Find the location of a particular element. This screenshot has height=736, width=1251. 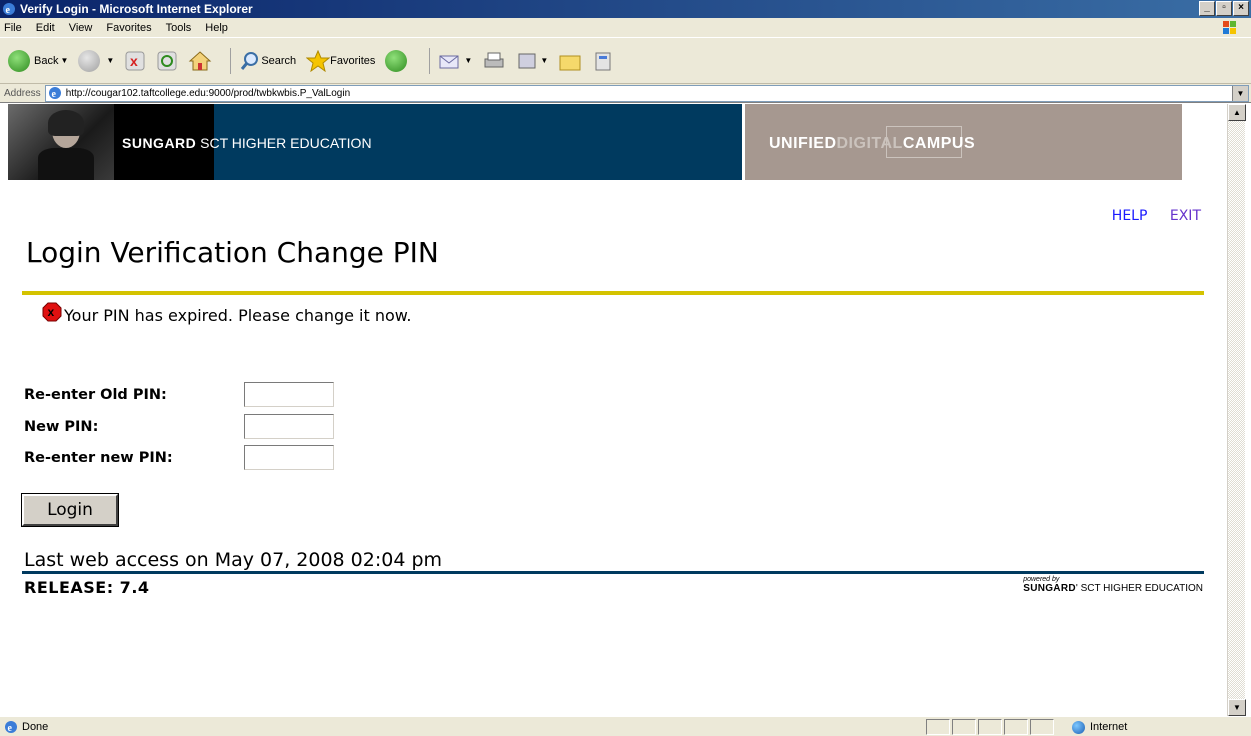

new-pin-label: New PIN: is located at coordinates (61, 426).